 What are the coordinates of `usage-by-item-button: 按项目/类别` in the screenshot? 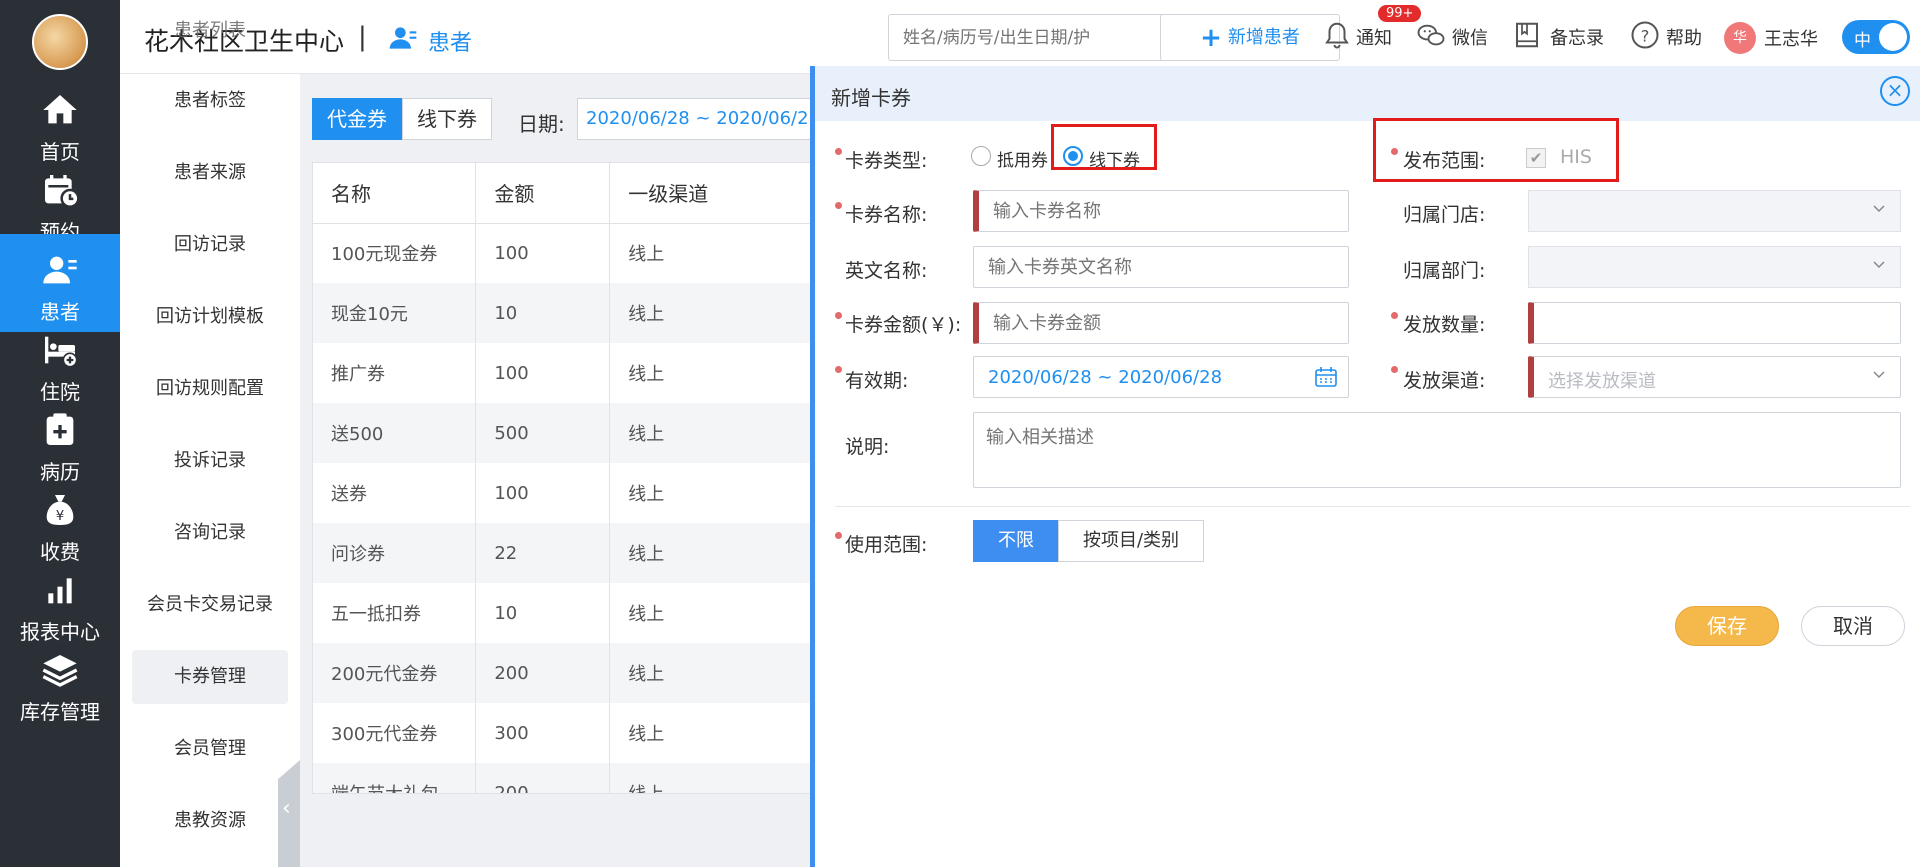 It's located at (1131, 541).